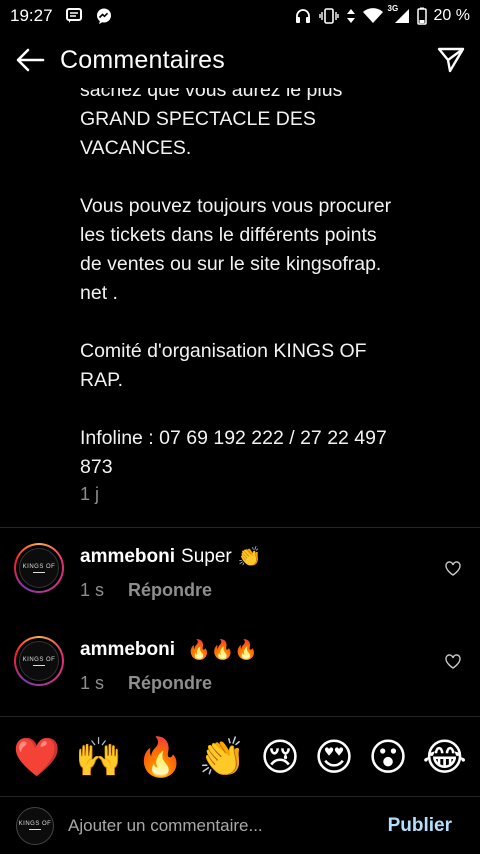 This screenshot has height=854, width=480. I want to click on publish-button: Publier, so click(420, 826).